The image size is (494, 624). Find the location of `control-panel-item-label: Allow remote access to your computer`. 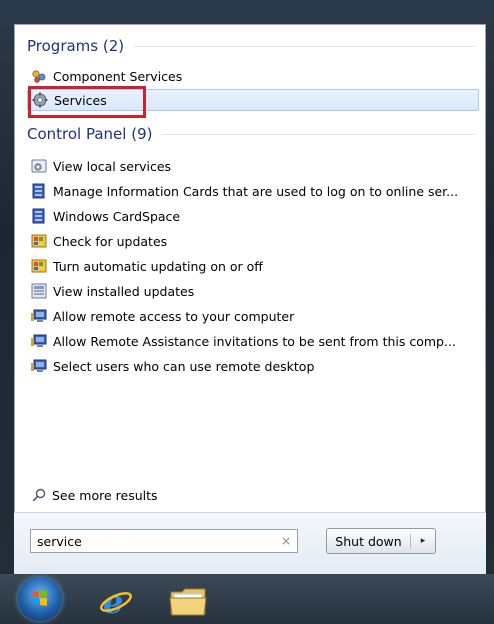

control-panel-item-label: Allow remote access to your computer is located at coordinates (174, 316).